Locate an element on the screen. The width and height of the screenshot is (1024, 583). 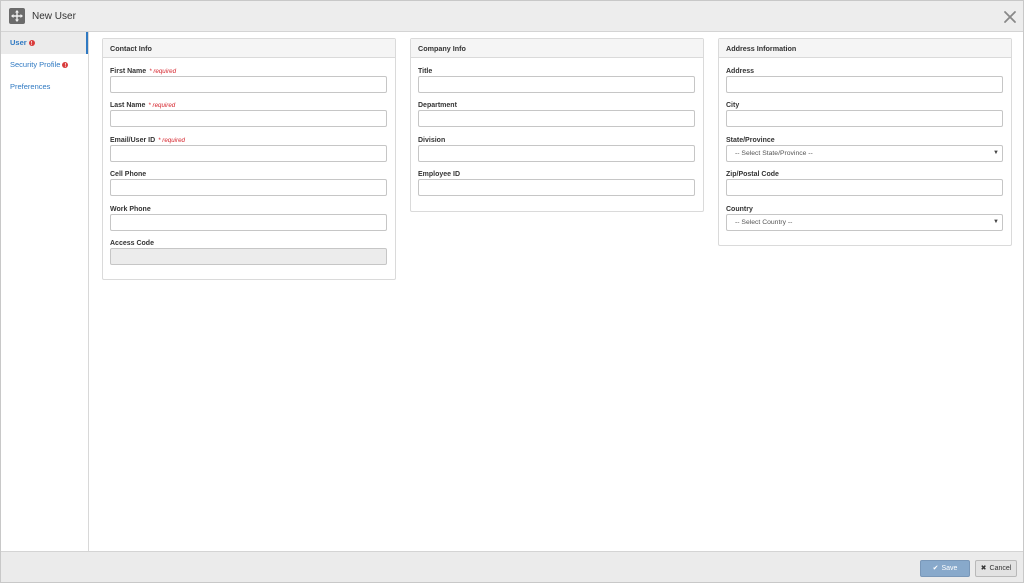
sidebar-item-user: User is located at coordinates (44, 43).